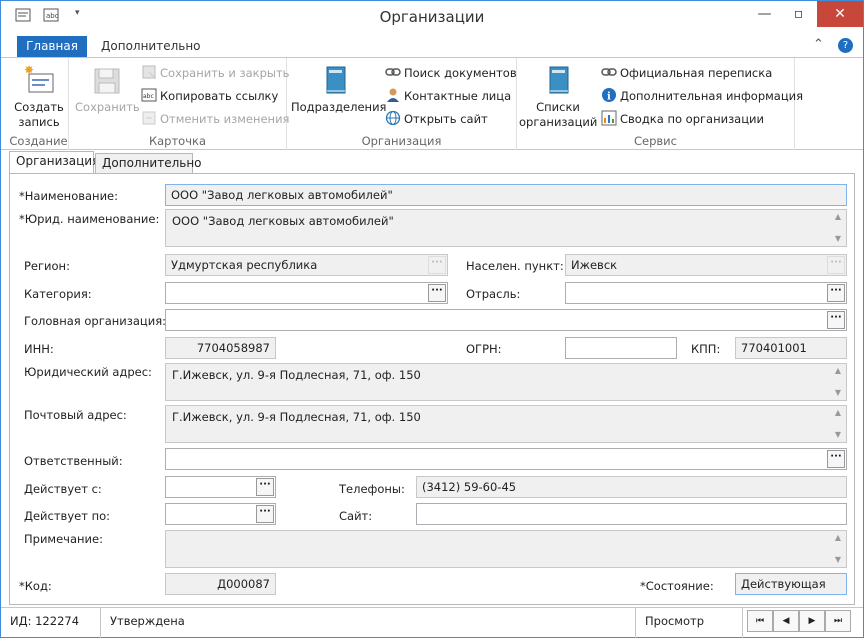 The width and height of the screenshot is (864, 638). Describe the element at coordinates (215, 74) in the screenshot. I see `save-close-button: Сохранить и закрыть` at that location.